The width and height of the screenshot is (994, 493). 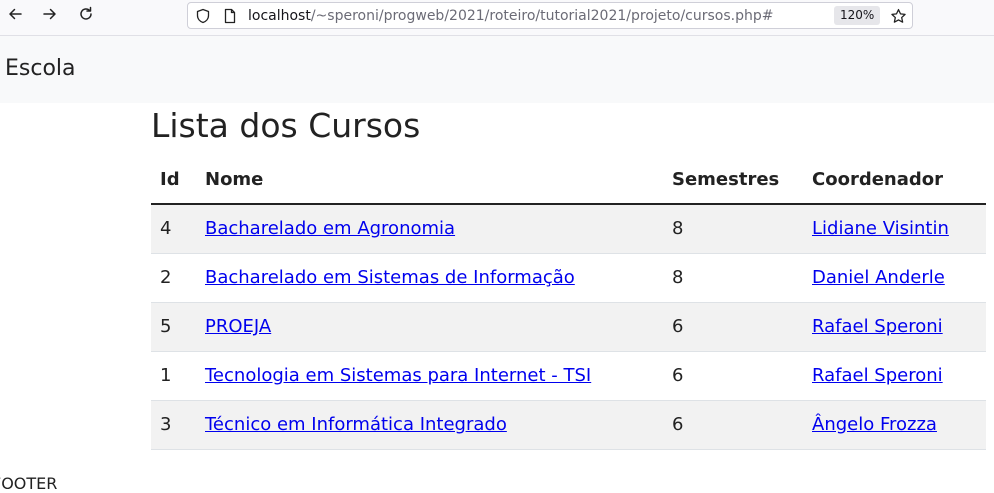 I want to click on course-link: Técnico em Informática Integrado, so click(x=356, y=424).